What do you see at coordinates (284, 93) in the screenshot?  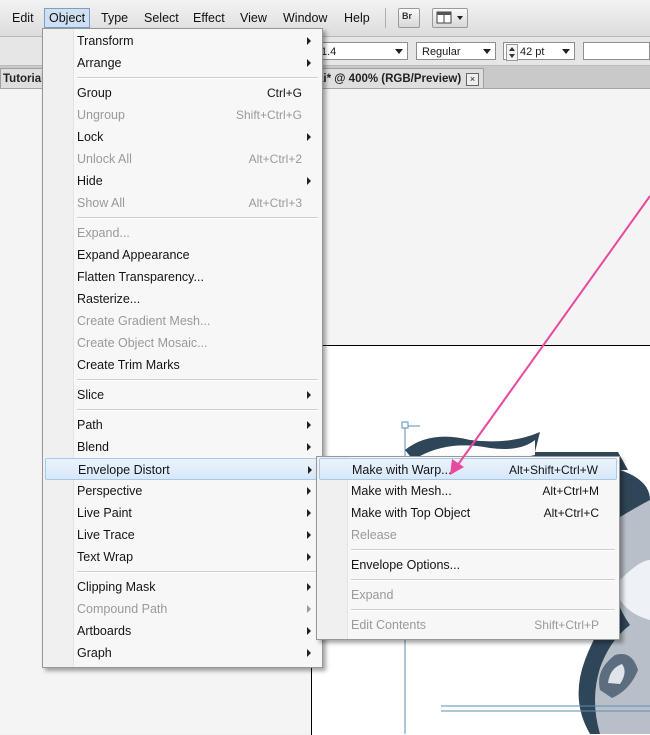 I see `menu-item-shortcut: Ctrl+G` at bounding box center [284, 93].